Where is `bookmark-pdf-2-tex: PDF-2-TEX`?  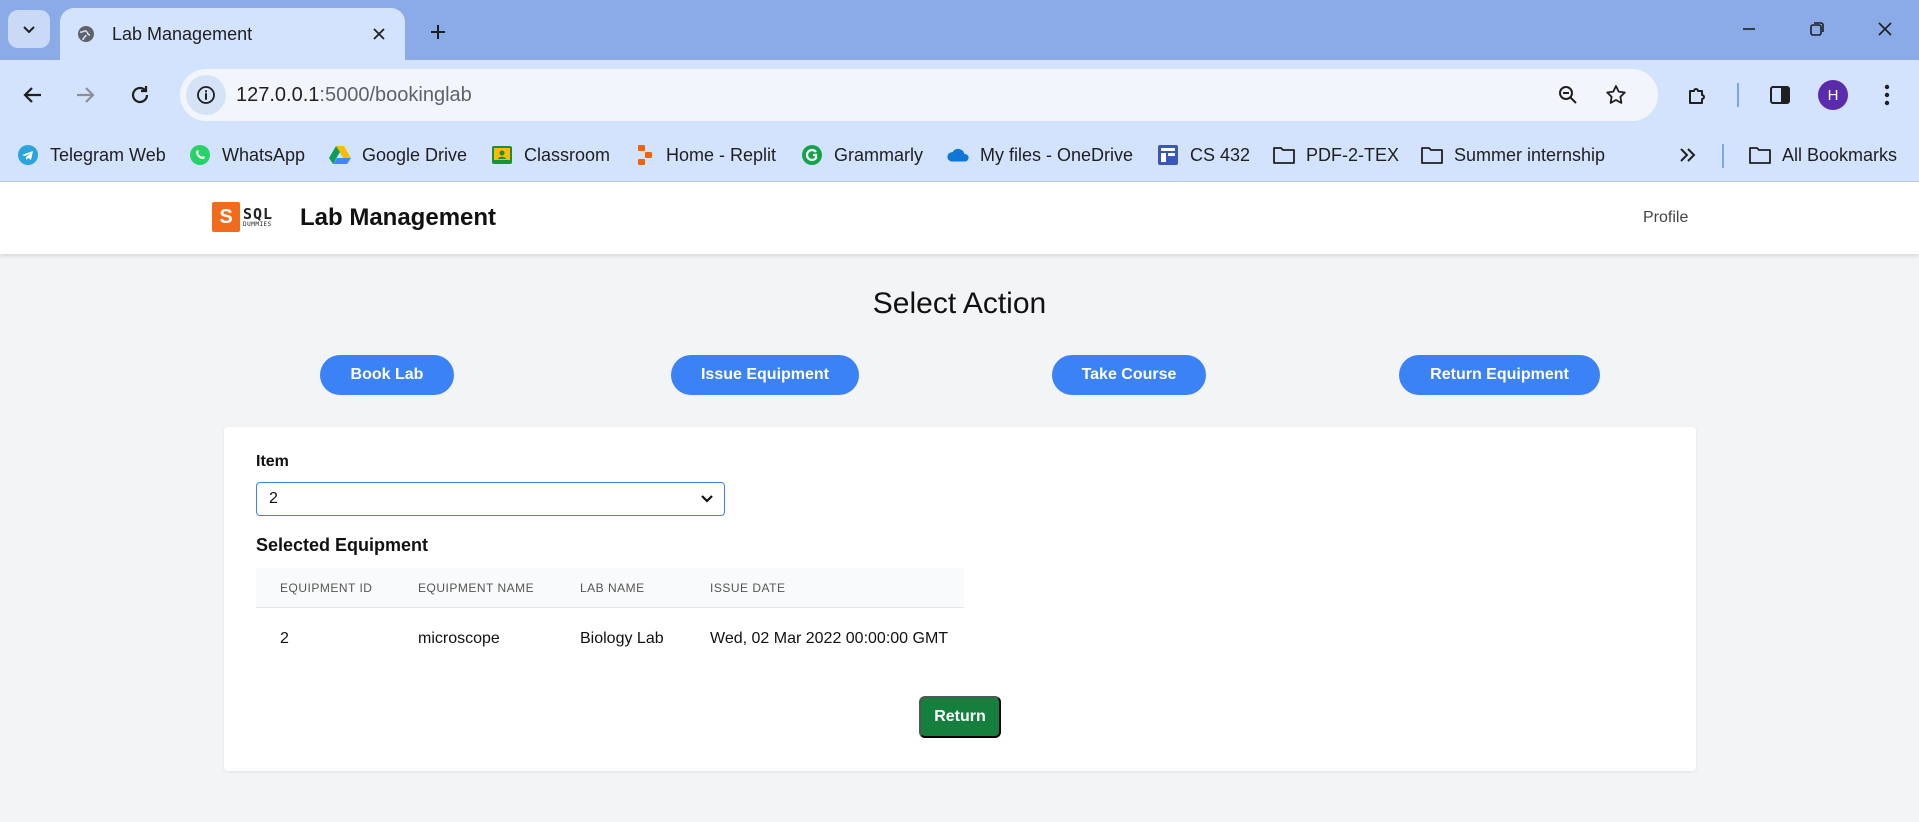
bookmark-pdf-2-tex: PDF-2-TEX is located at coordinates (1335, 155).